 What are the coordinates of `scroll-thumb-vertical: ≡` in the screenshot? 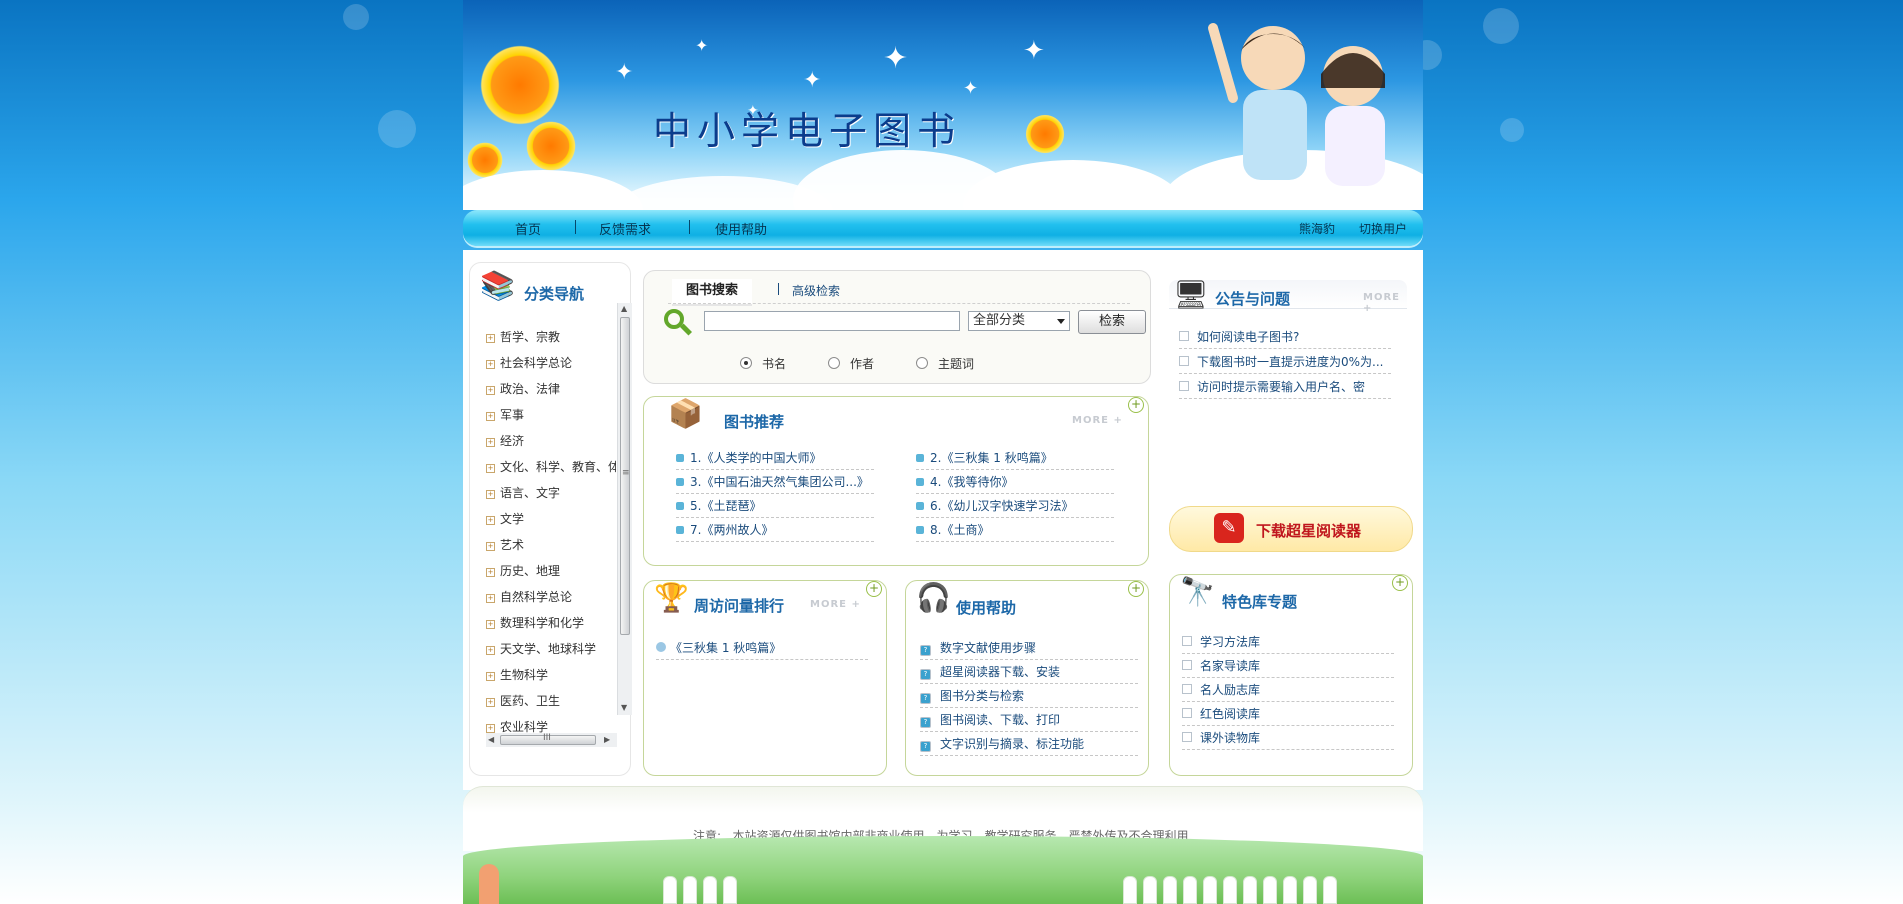 It's located at (625, 476).